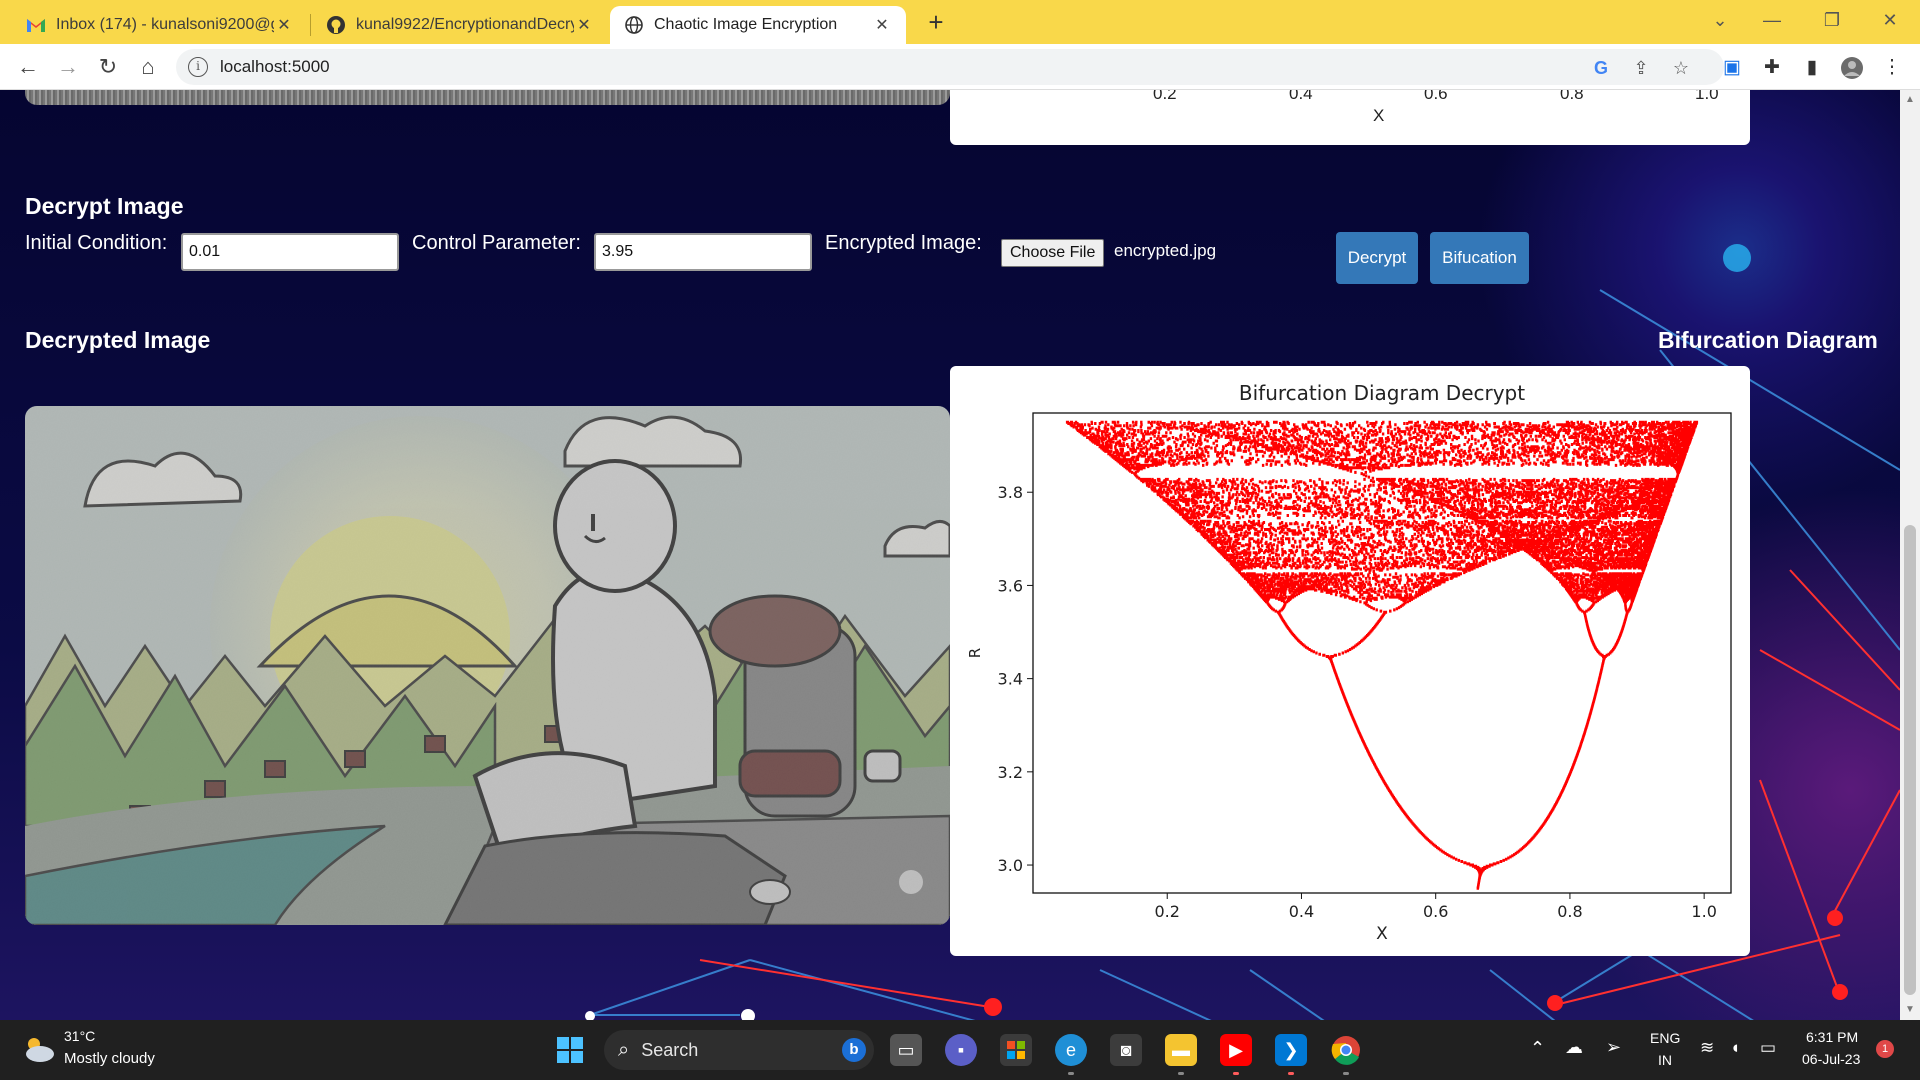  Describe the element at coordinates (1126, 1050) in the screenshot. I see `camera-icon: ◙` at that location.